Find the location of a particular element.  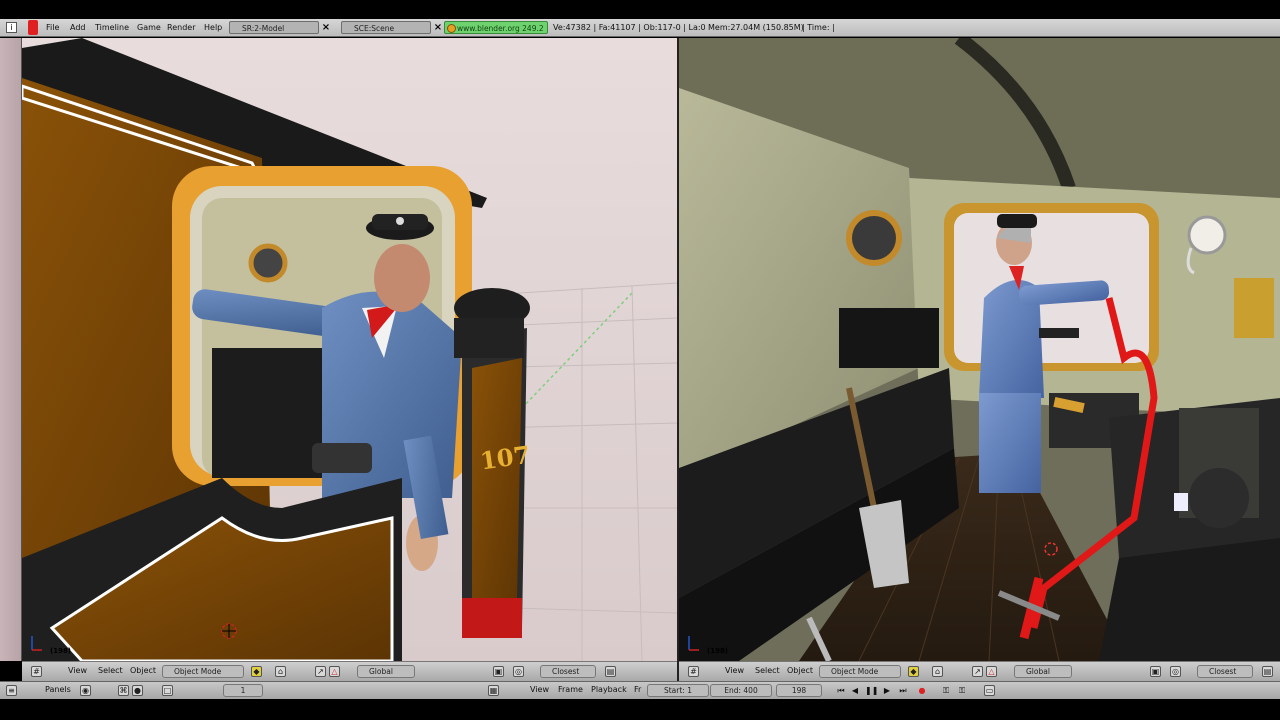

editing-context-icon: □ is located at coordinates (167, 690).